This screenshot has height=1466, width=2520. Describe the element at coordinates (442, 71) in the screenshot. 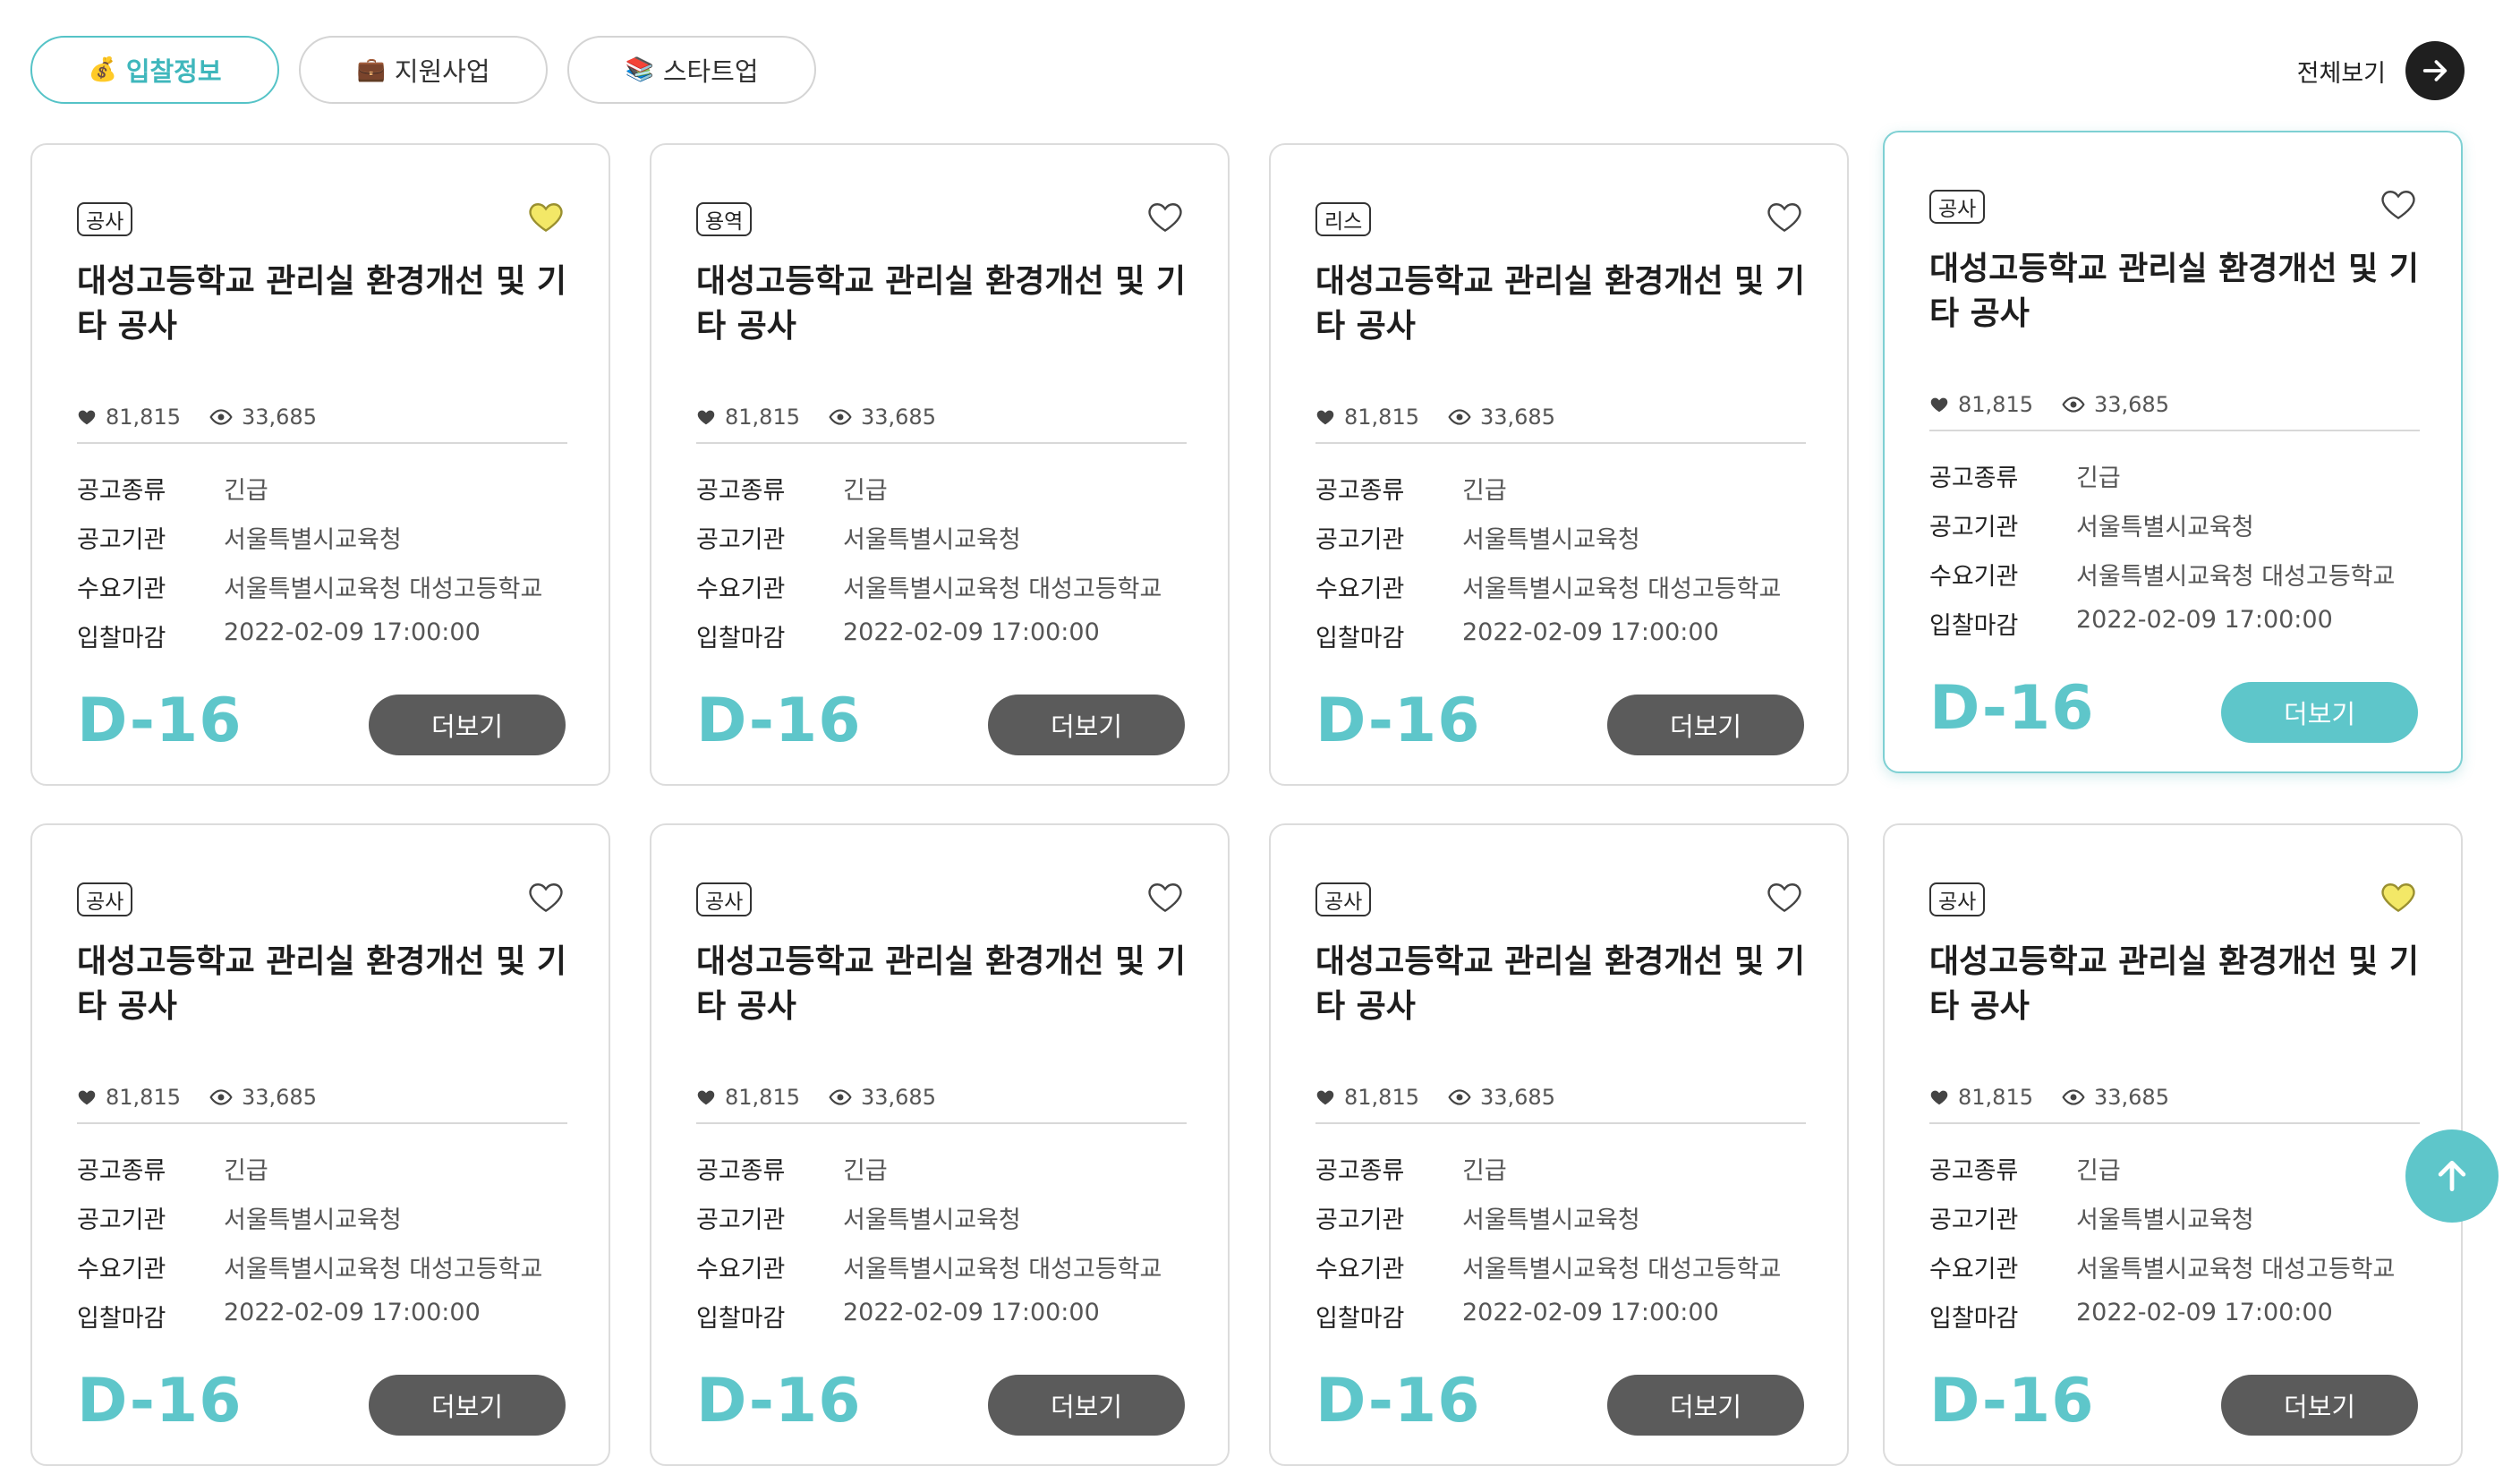

I see `tab-label: 지원사업` at that location.